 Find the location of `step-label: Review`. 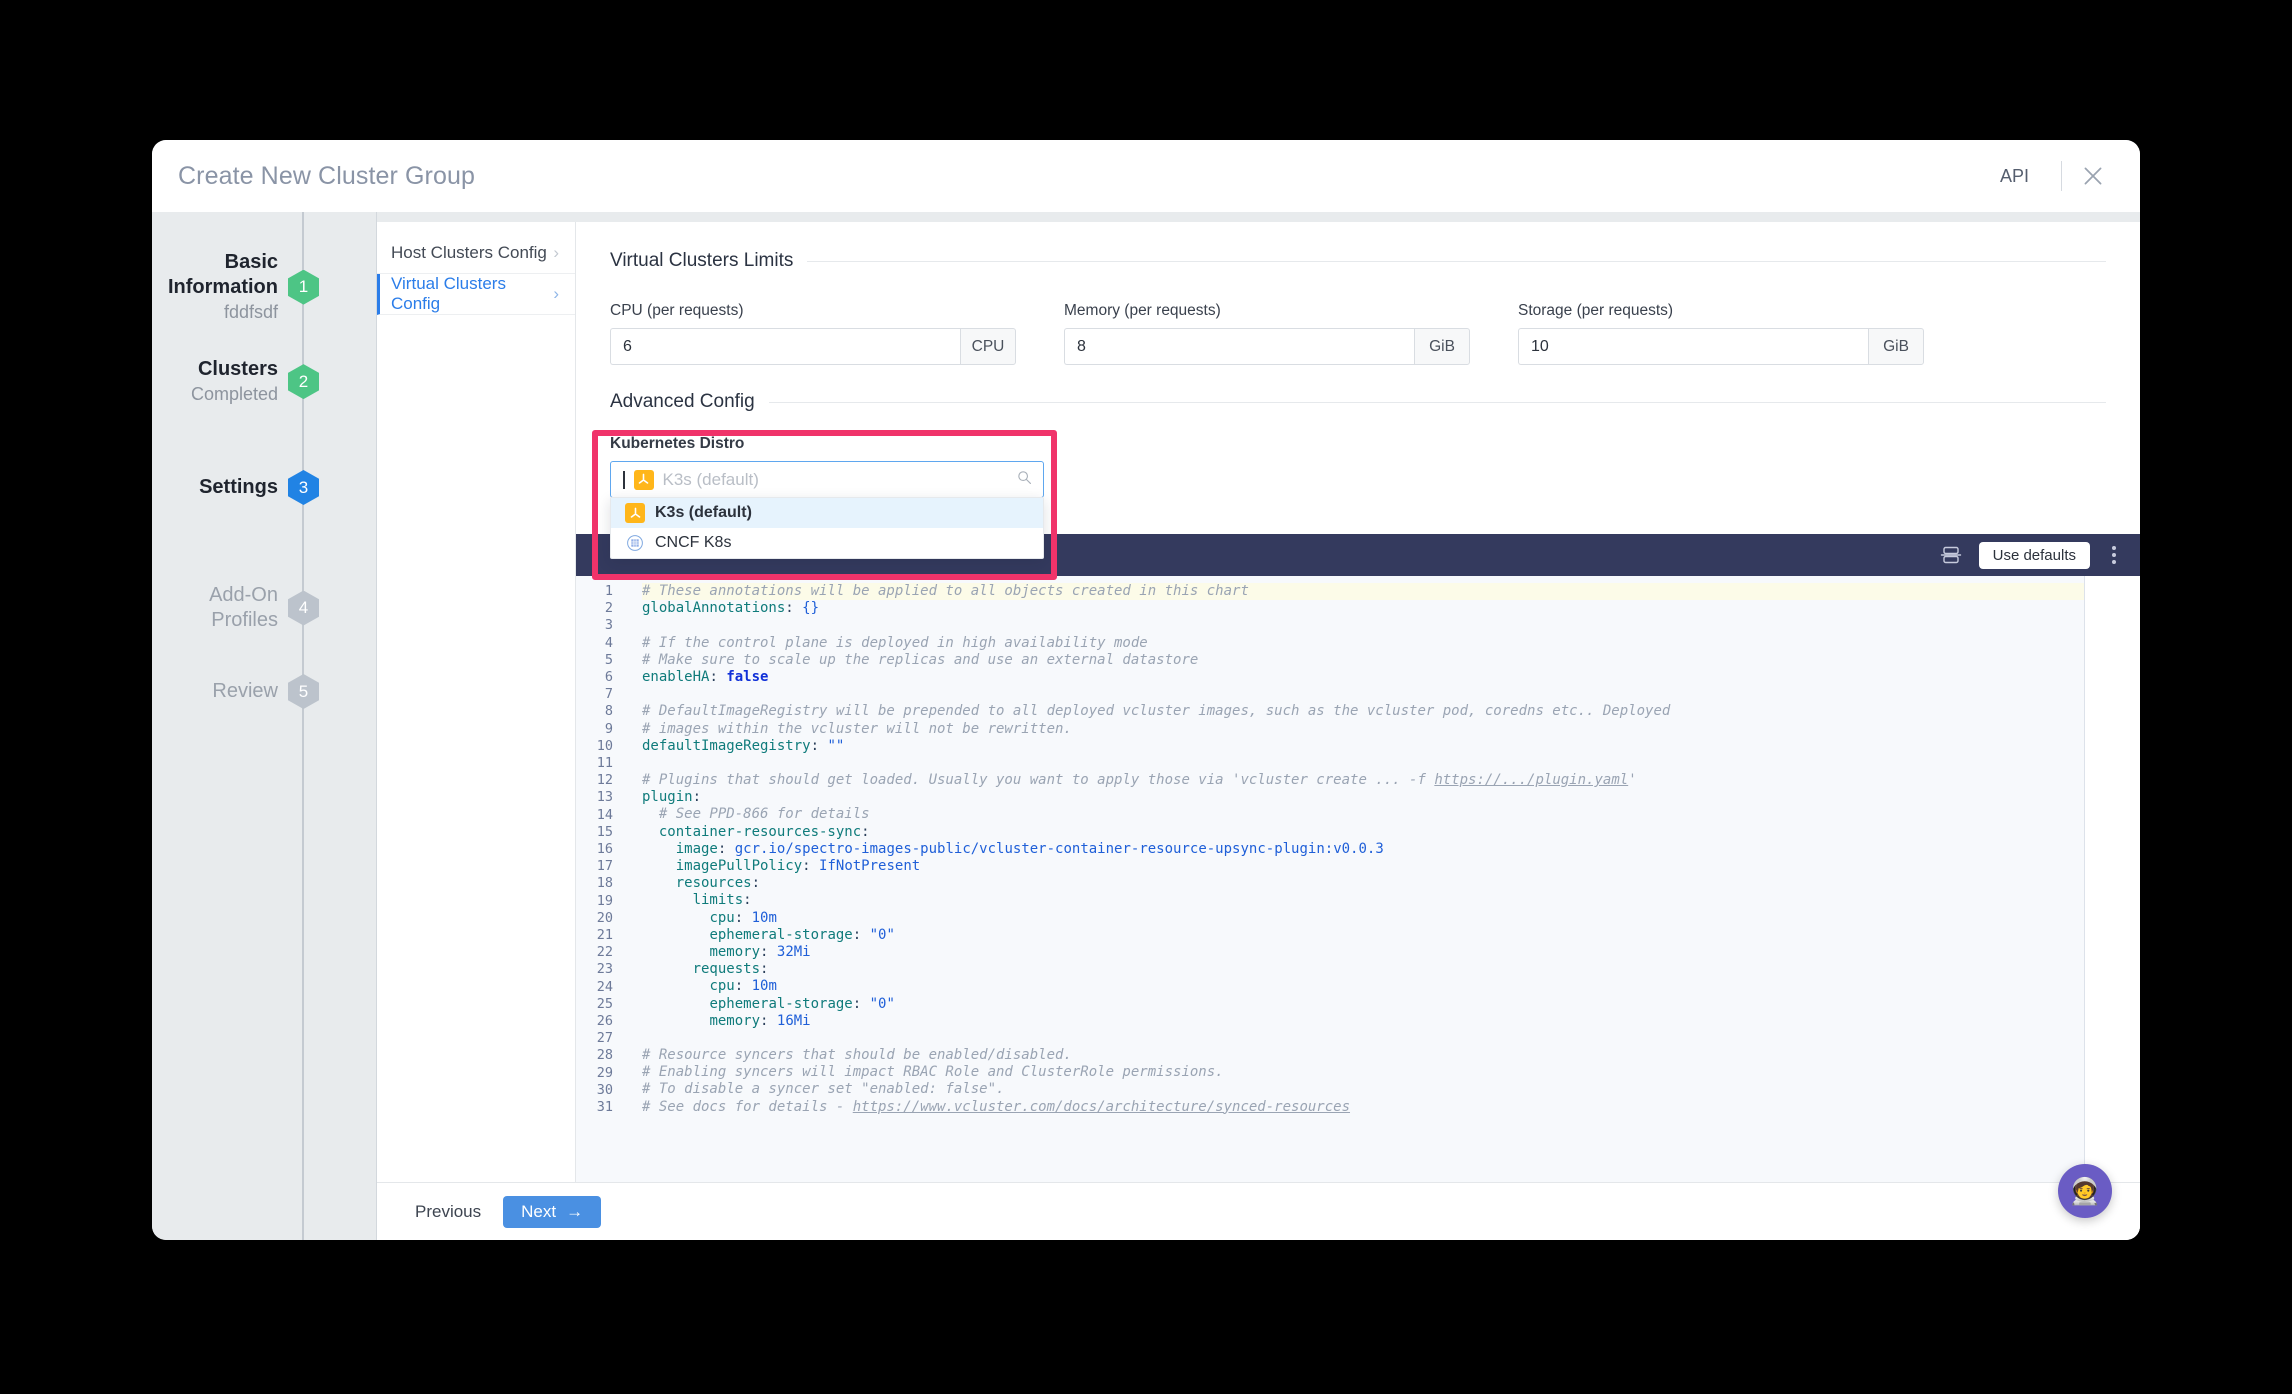

step-label: Review is located at coordinates (245, 691).